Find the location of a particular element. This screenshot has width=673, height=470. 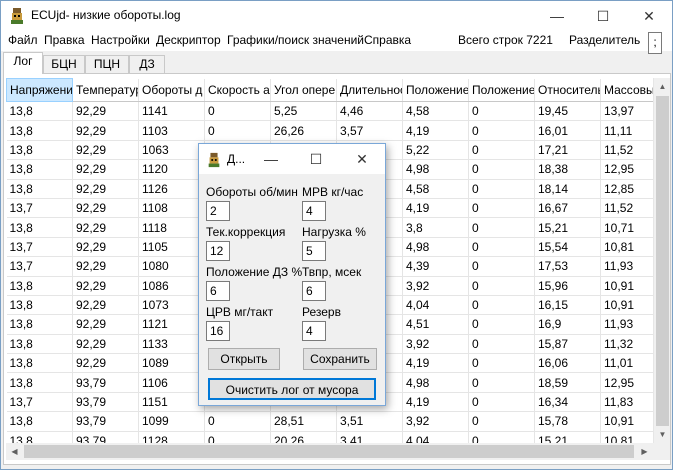

throttle-input: 6 is located at coordinates (218, 291).